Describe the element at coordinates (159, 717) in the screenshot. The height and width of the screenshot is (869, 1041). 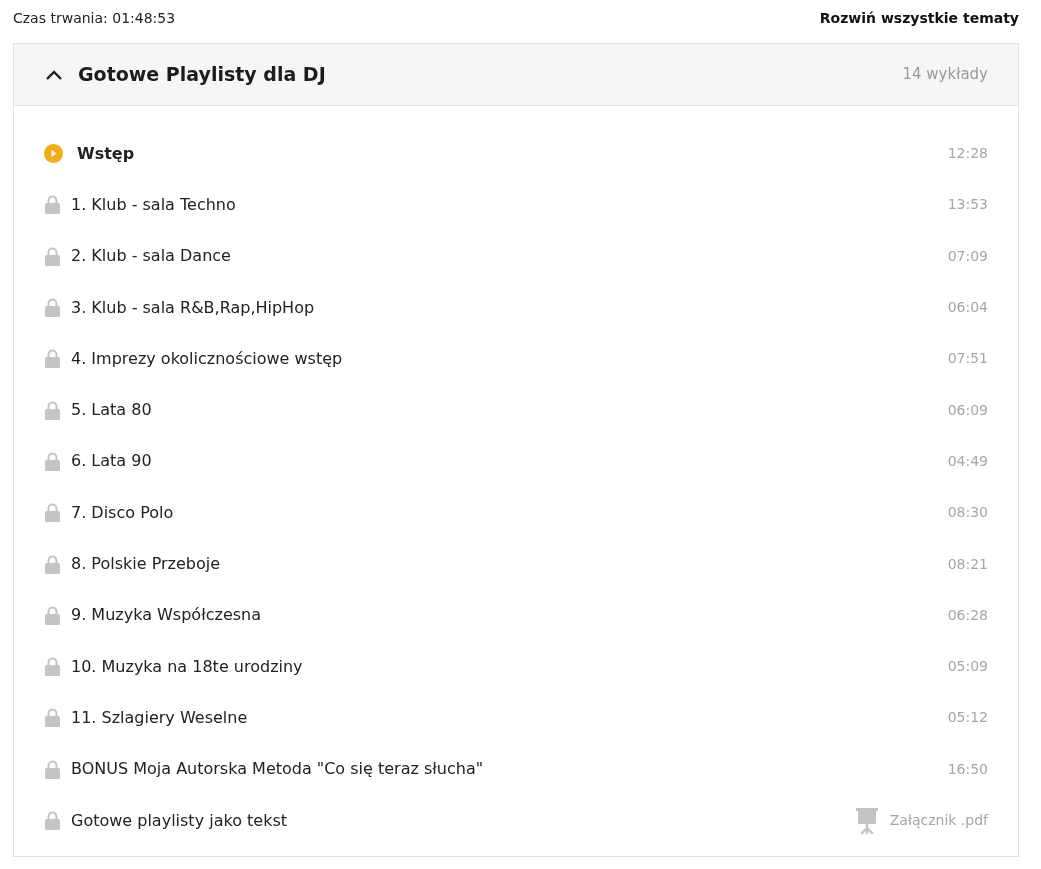
I see `lecture-title: 11. Szlagiery Weselne` at that location.